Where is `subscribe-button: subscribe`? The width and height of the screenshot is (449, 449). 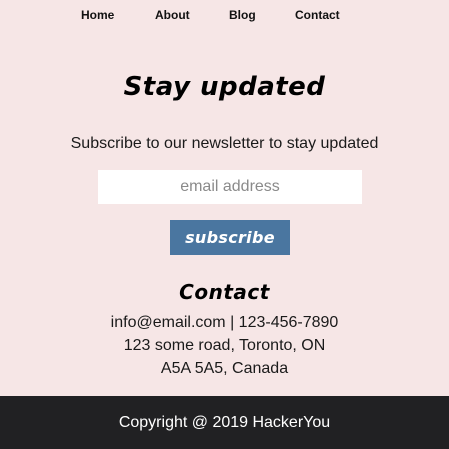
subscribe-button: subscribe is located at coordinates (230, 237).